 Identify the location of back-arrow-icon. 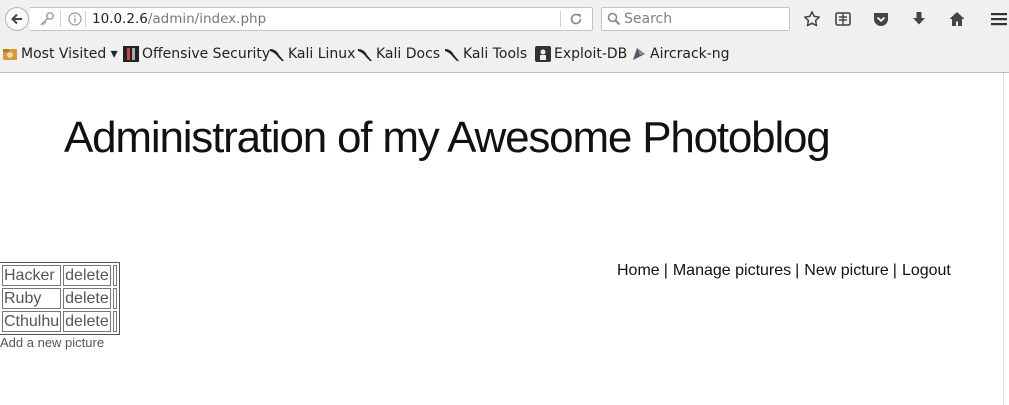
(16, 19).